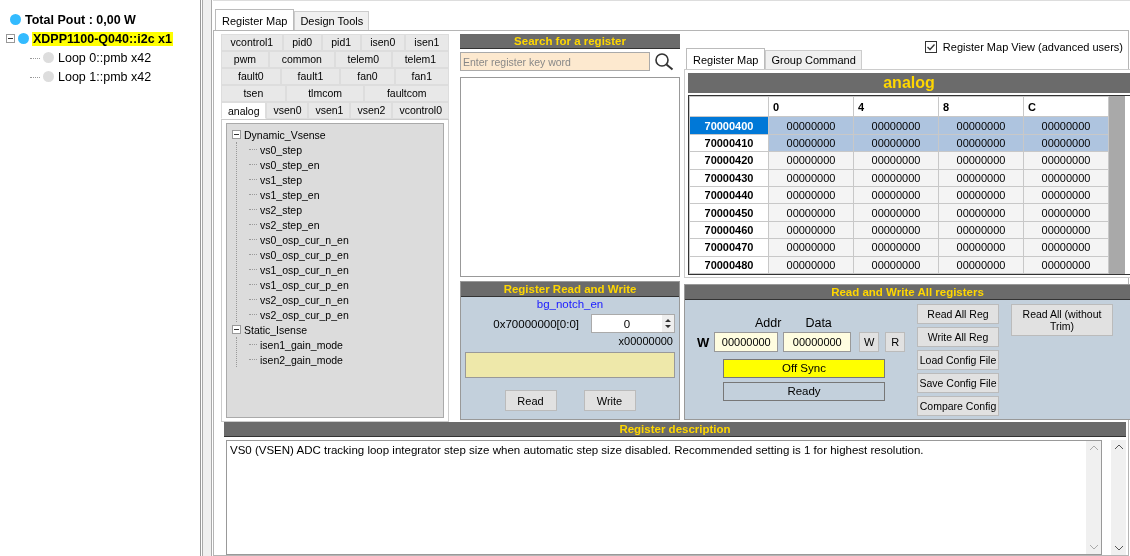 This screenshot has height=556, width=1130. Describe the element at coordinates (367, 76) in the screenshot. I see `tab: fan0` at that location.